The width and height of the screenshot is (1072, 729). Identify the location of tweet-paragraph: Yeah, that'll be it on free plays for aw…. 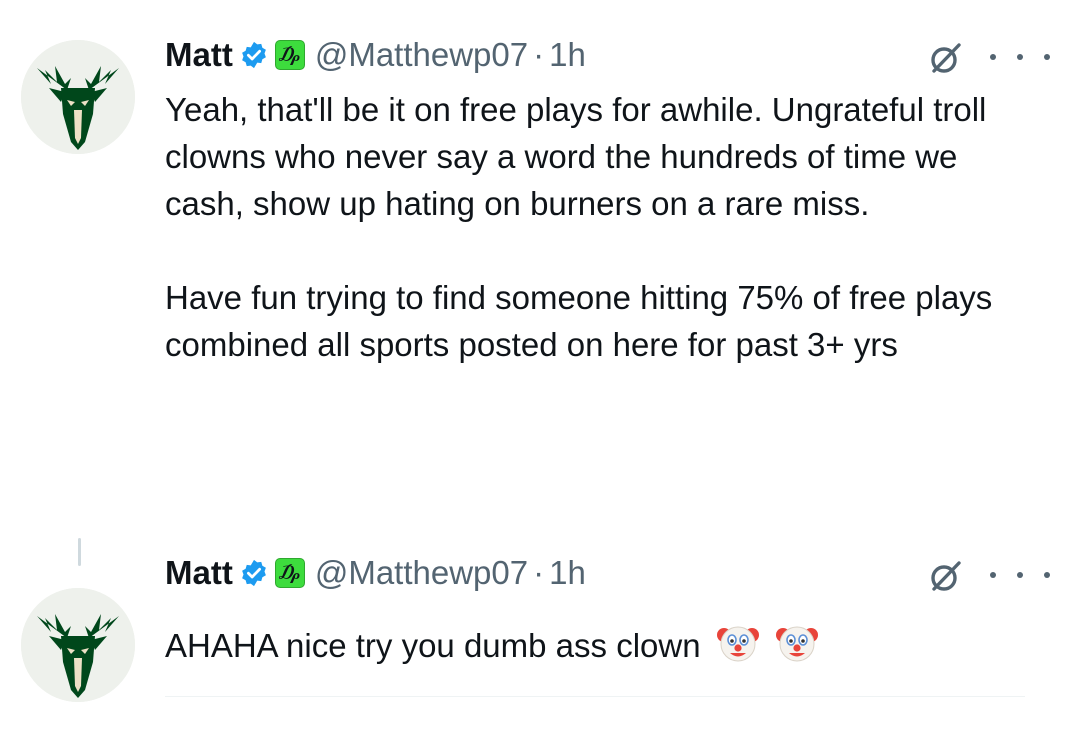
(576, 156).